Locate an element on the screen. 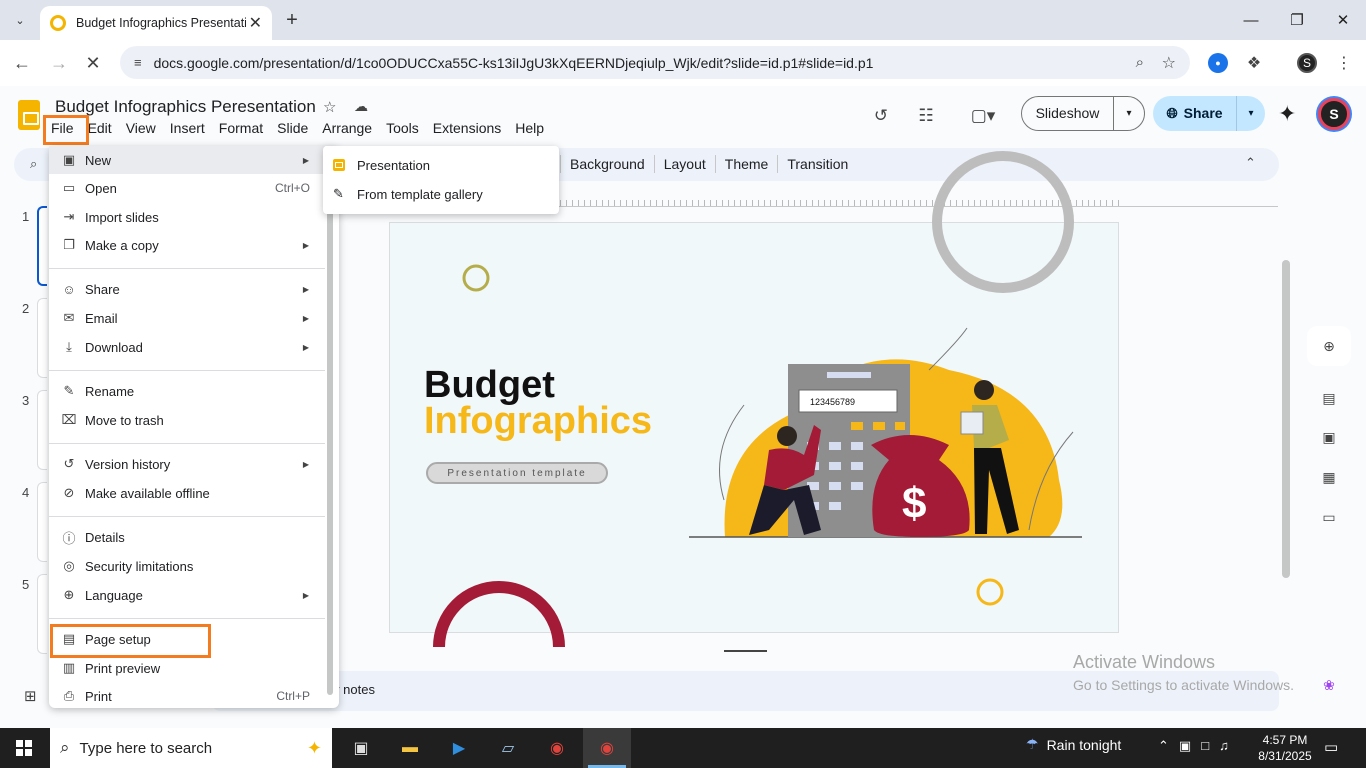 This screenshot has width=1366, height=768. version-history-icon: ↺ is located at coordinates (881, 116).